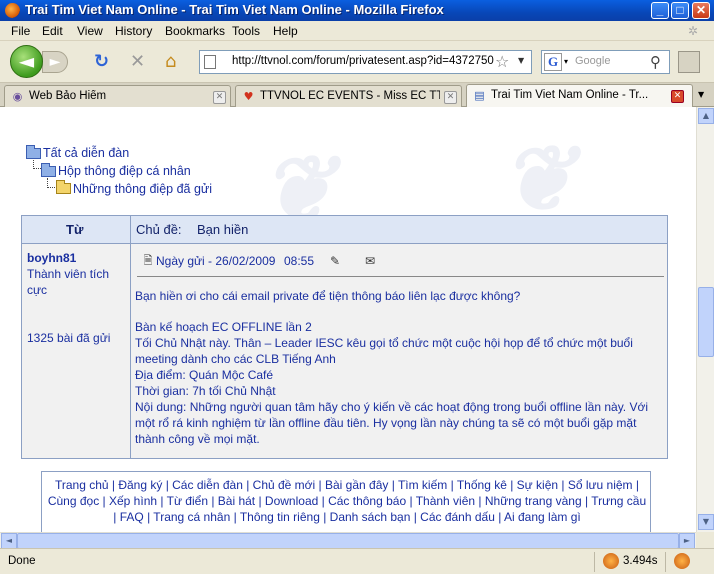 The image size is (714, 574). What do you see at coordinates (705, 540) in the screenshot?
I see `scroll-corner` at bounding box center [705, 540].